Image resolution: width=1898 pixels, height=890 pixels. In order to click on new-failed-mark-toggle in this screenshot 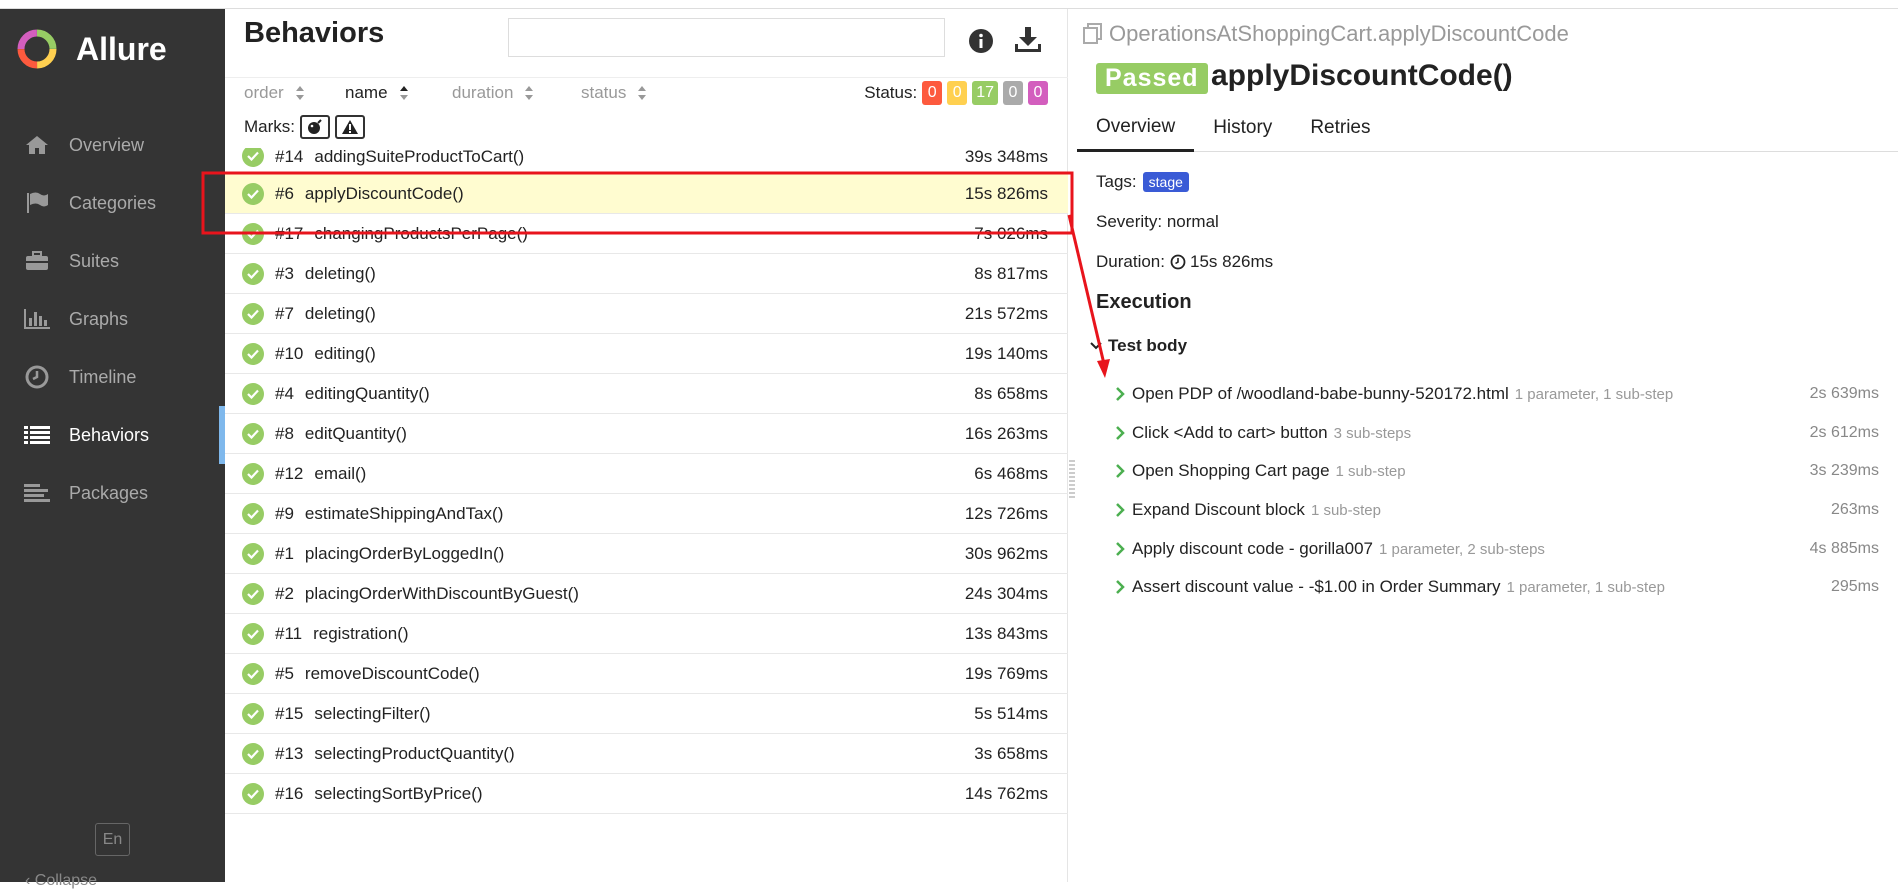, I will do `click(350, 127)`.